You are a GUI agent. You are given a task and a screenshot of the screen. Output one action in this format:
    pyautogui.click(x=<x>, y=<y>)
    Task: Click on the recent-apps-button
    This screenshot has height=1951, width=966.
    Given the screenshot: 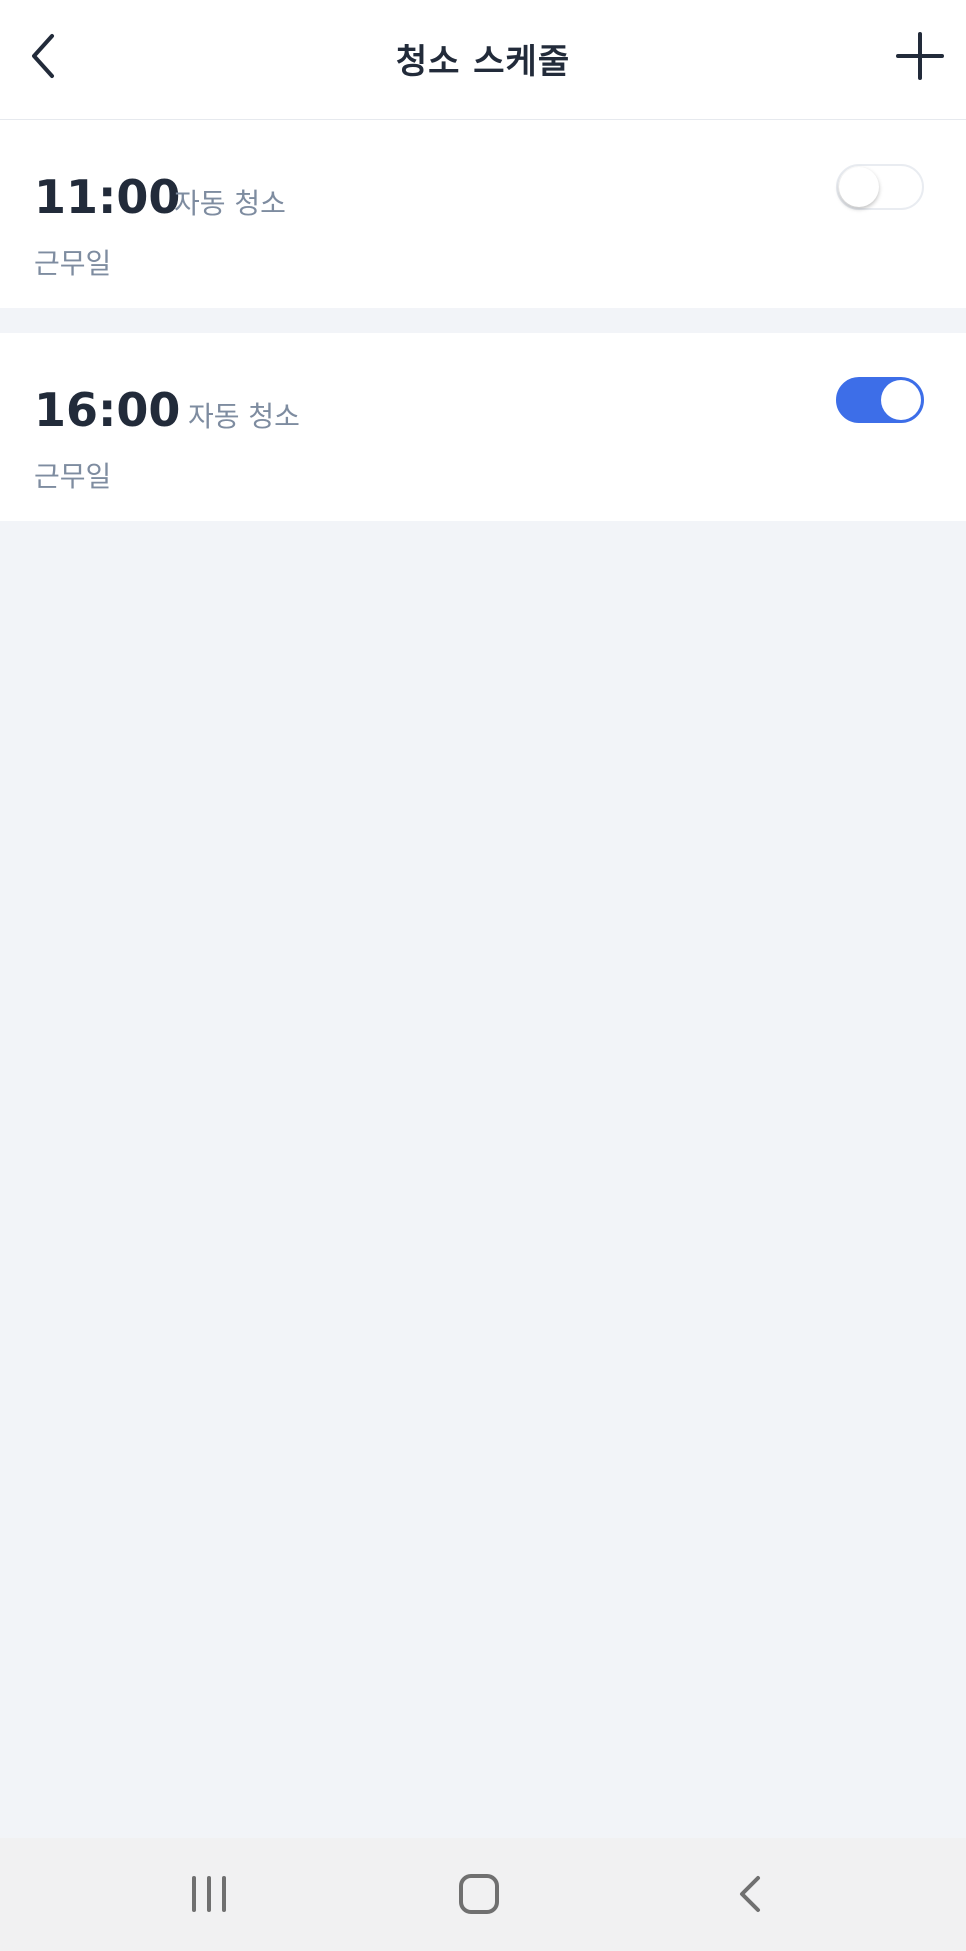 What is the action you would take?
    pyautogui.click(x=209, y=1894)
    